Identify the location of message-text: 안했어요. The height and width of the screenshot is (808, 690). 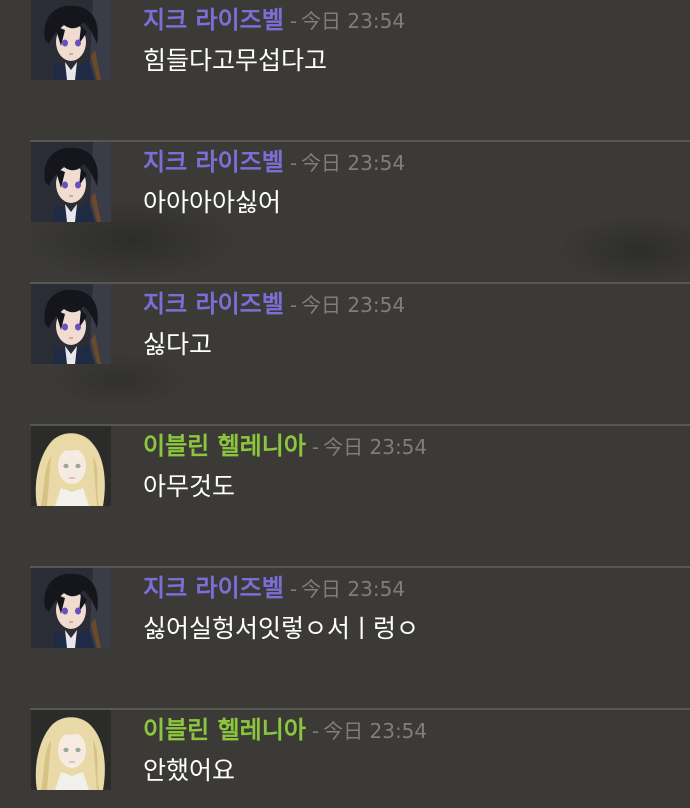
(189, 770).